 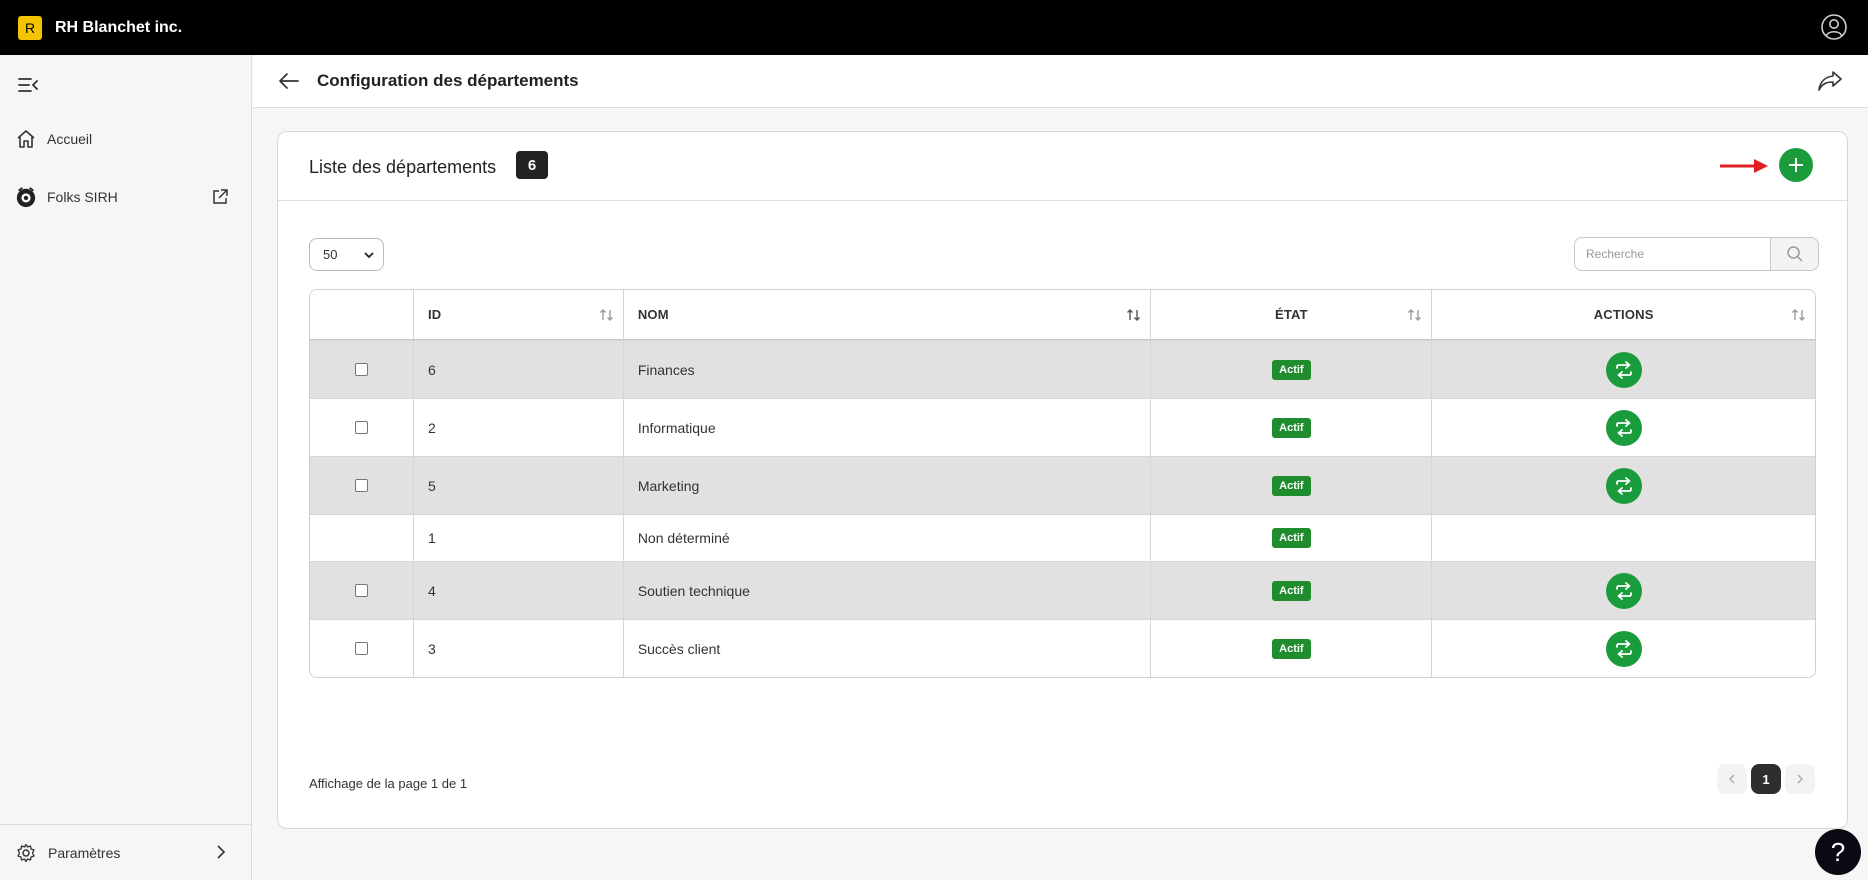 What do you see at coordinates (26, 139) in the screenshot?
I see `home-icon` at bounding box center [26, 139].